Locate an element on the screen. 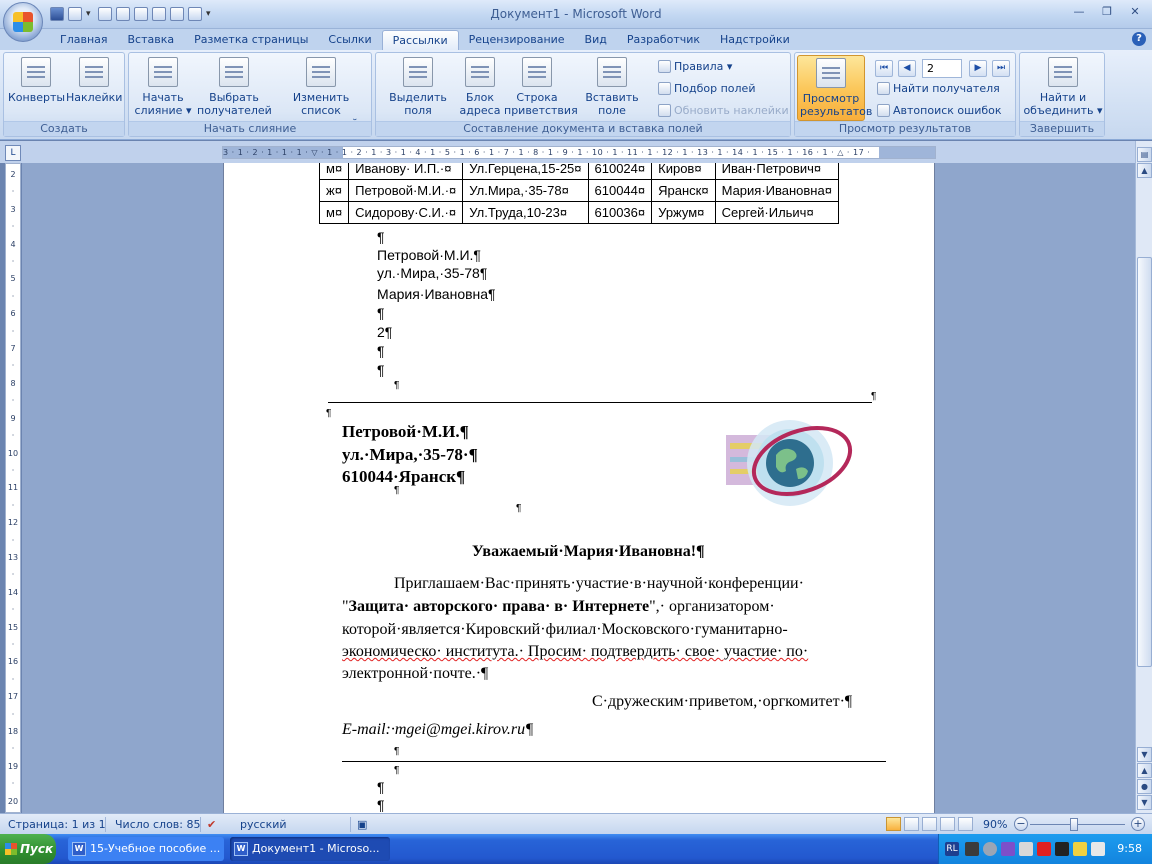  tab-view: Вид is located at coordinates (596, 40).